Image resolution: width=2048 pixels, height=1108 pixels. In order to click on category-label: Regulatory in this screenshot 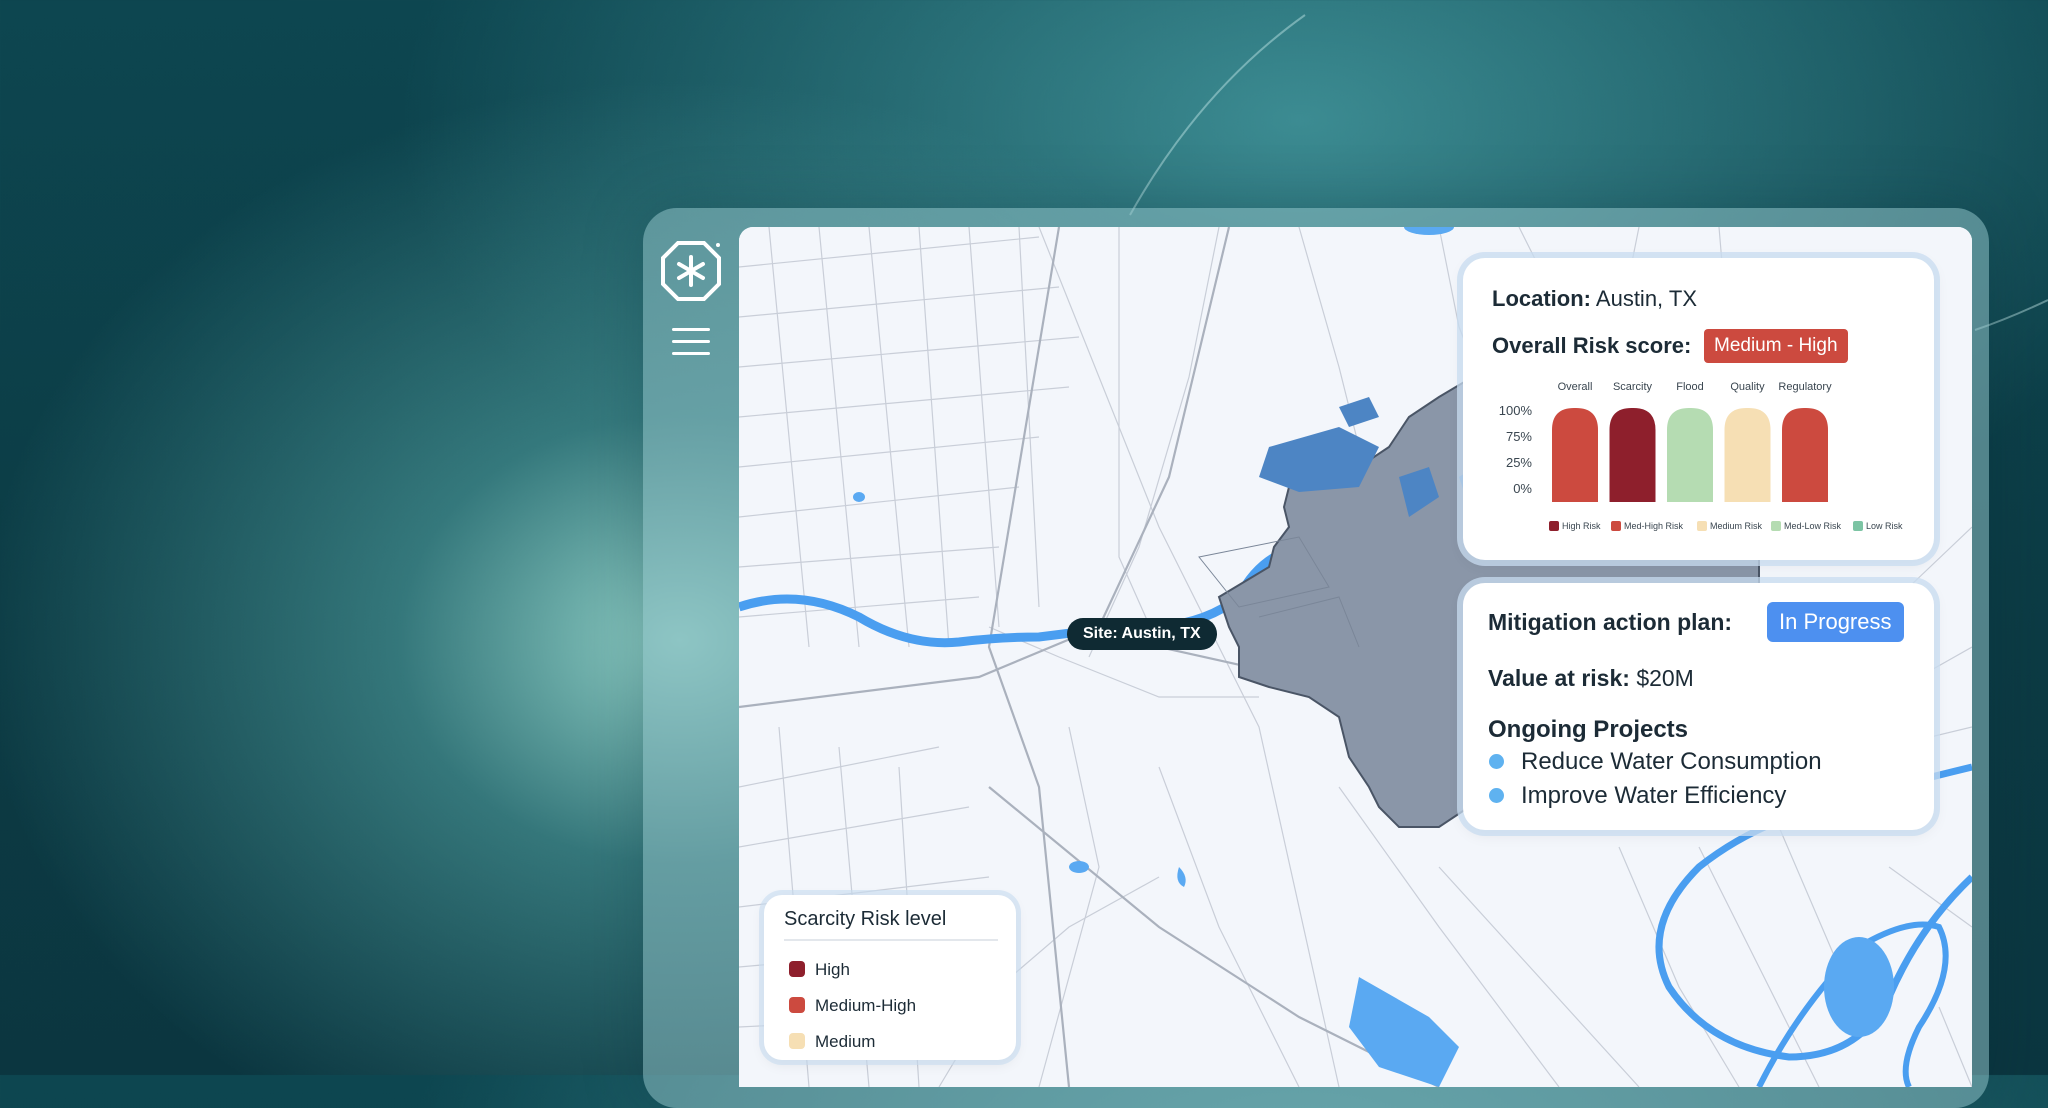, I will do `click(1805, 387)`.